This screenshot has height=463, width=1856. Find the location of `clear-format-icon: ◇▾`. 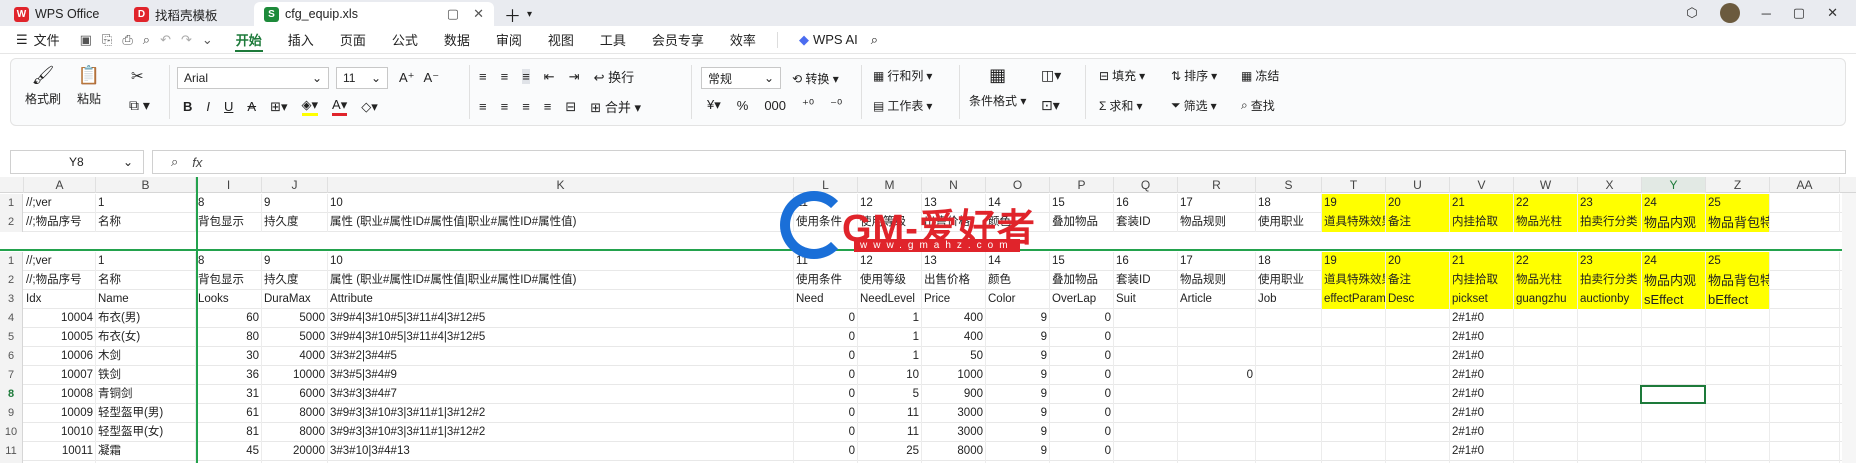

clear-format-icon: ◇▾ is located at coordinates (369, 107).